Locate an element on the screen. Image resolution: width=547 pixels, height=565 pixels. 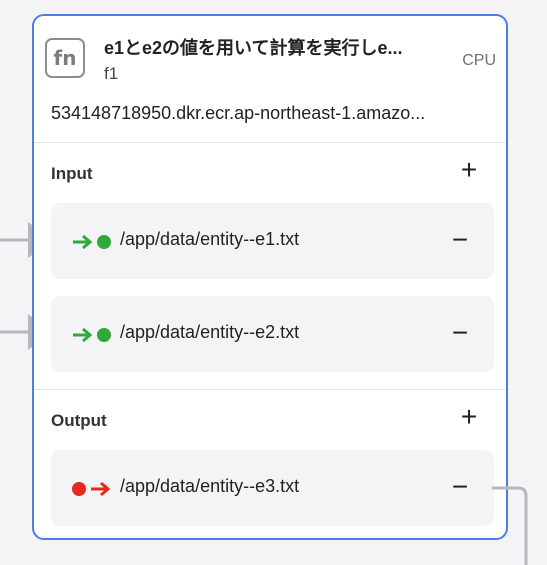
function-icon: fn is located at coordinates (65, 58).